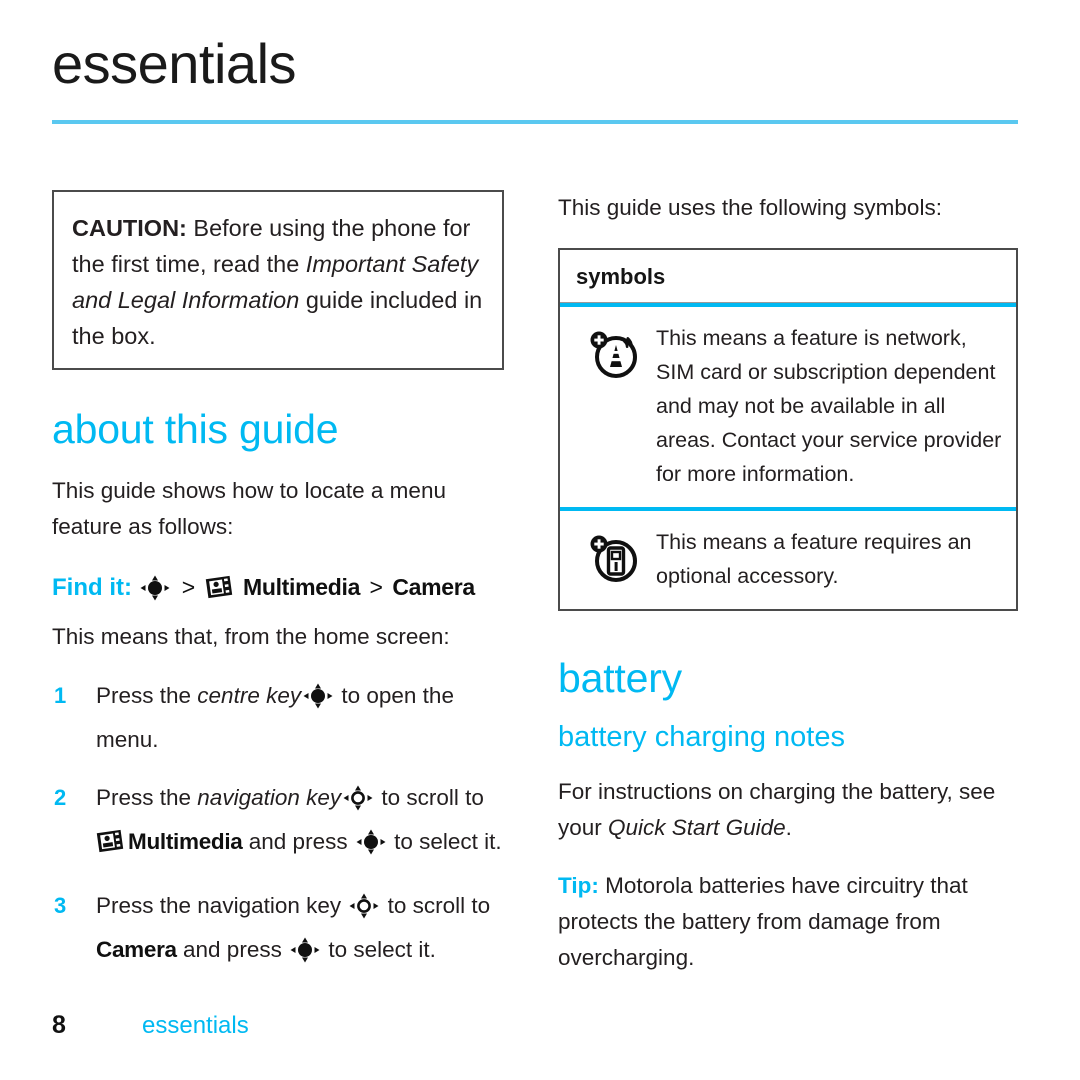  I want to click on find-it-line: Find it: > Multimedia > Camera, so click(282, 590).